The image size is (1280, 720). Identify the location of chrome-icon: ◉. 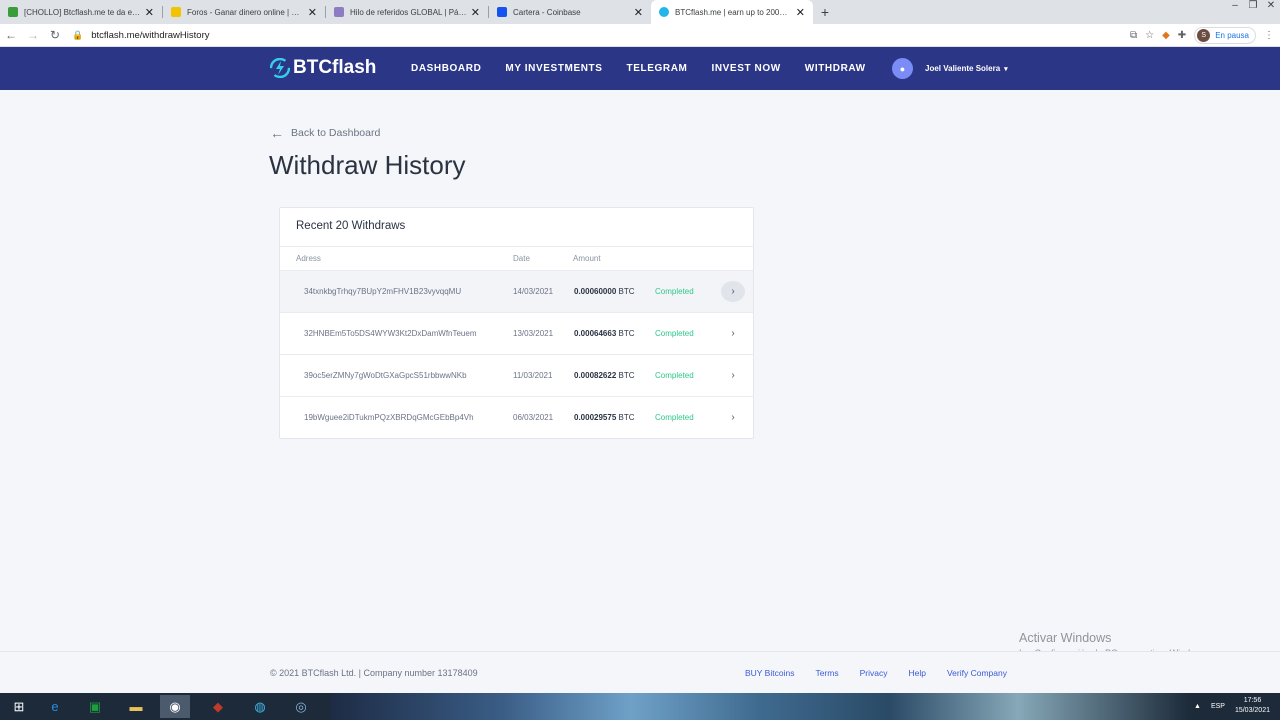
(175, 706).